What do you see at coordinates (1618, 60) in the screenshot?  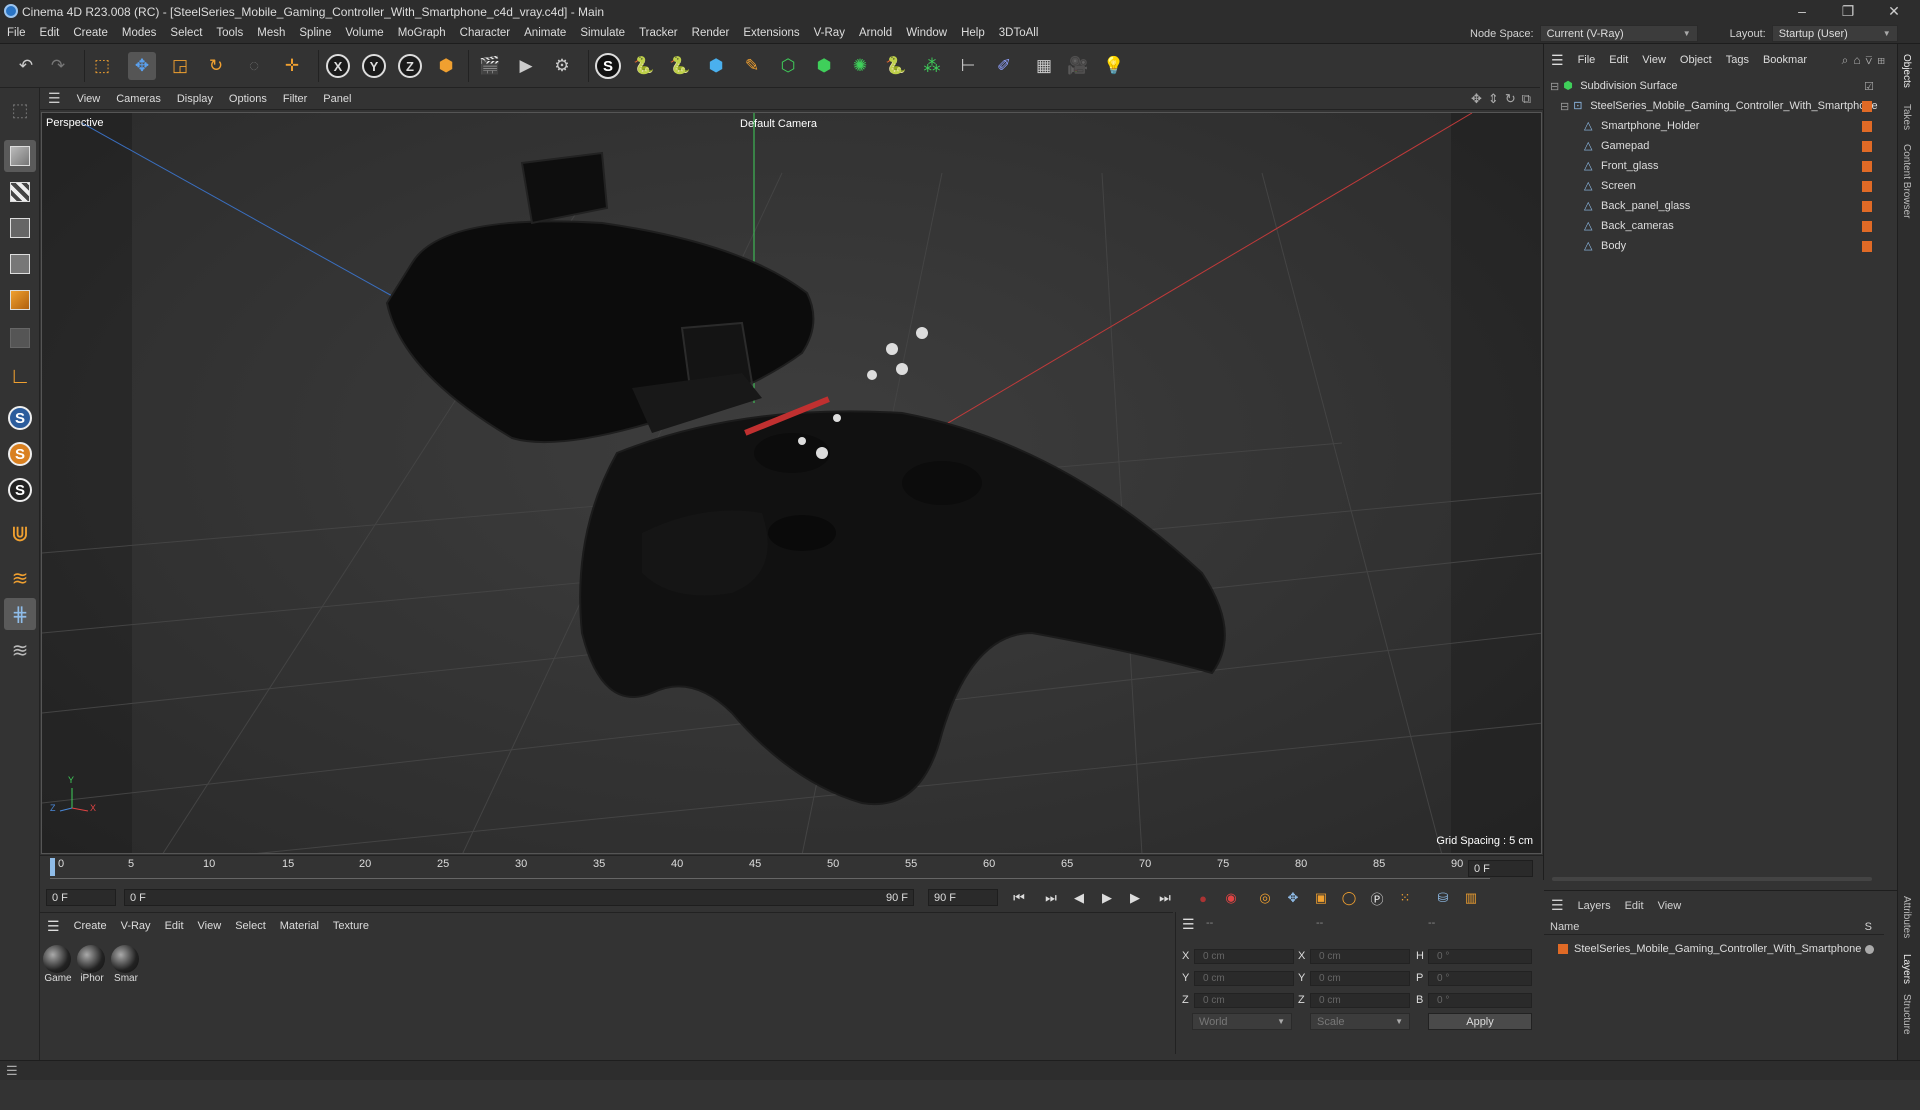 I see `obj-menu-edit: Edit` at bounding box center [1618, 60].